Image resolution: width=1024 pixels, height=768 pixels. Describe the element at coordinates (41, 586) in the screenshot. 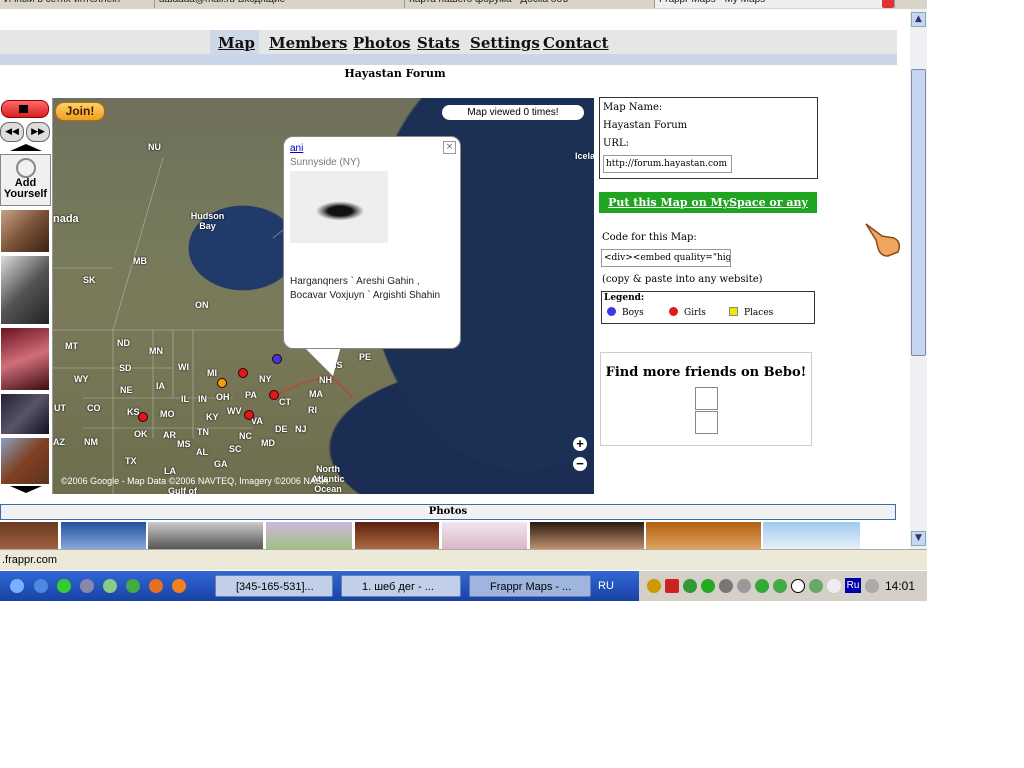

I see `ie-icon` at that location.